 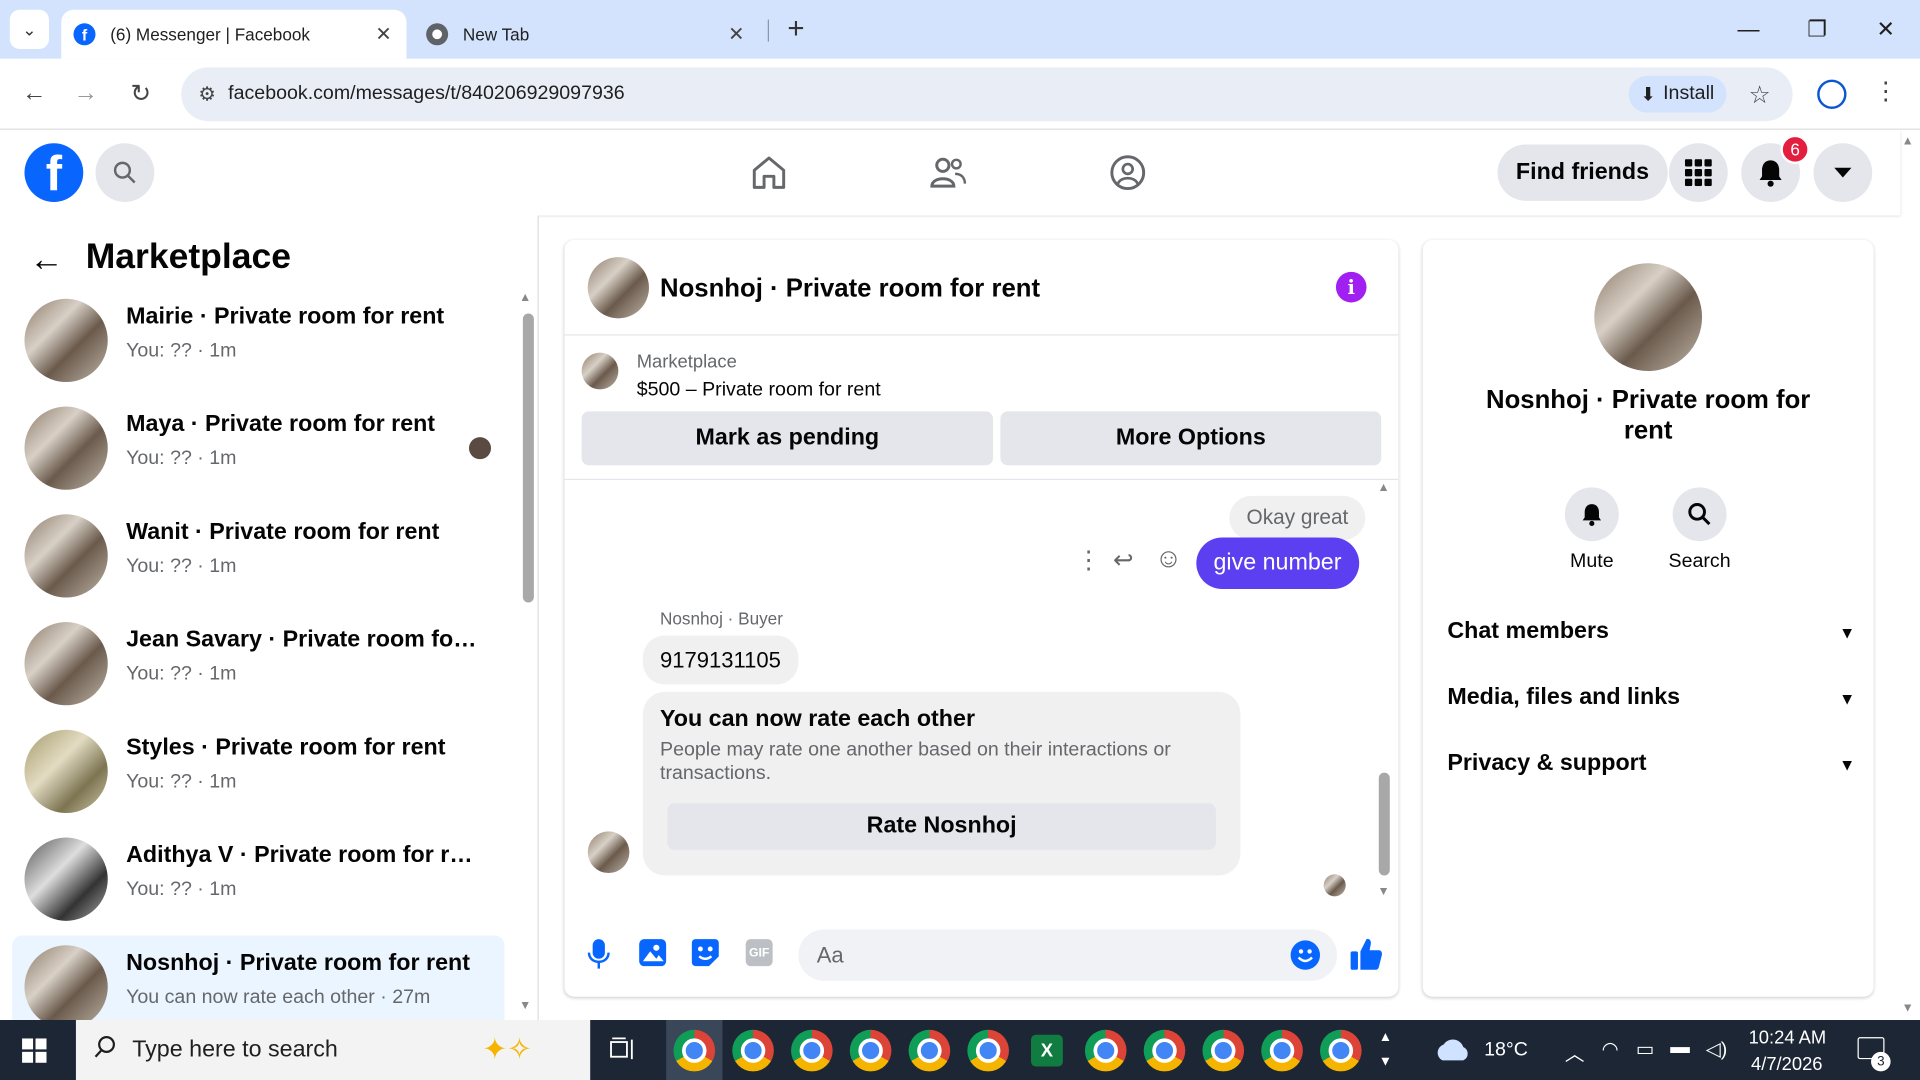 I want to click on tab-title: (6) Messenger | Facebook, so click(x=210, y=34).